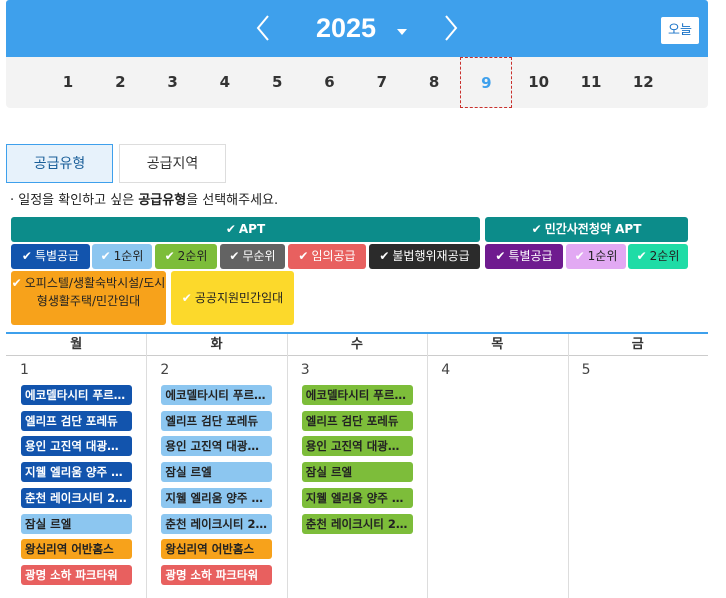 This screenshot has width=726, height=598. I want to click on date-number: 4, so click(446, 370).